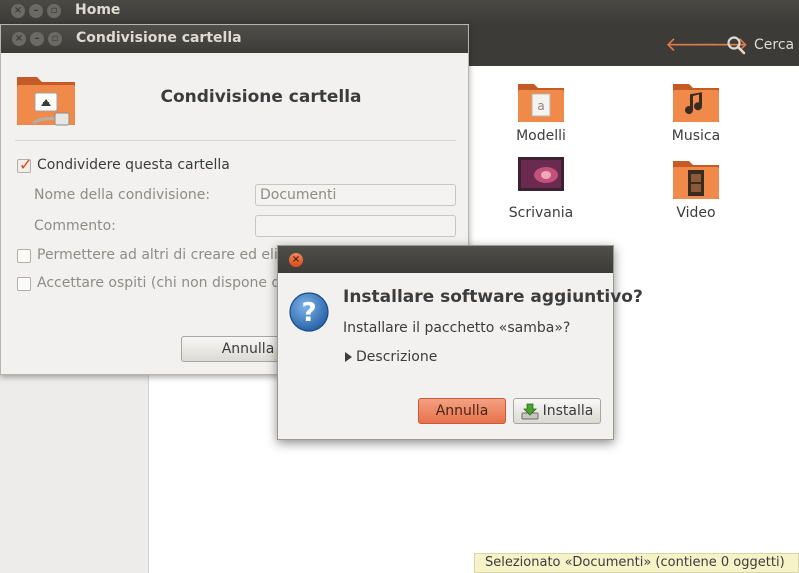 The width and height of the screenshot is (799, 573). Describe the element at coordinates (24, 256) in the screenshot. I see `allow-others-checkbox` at that location.